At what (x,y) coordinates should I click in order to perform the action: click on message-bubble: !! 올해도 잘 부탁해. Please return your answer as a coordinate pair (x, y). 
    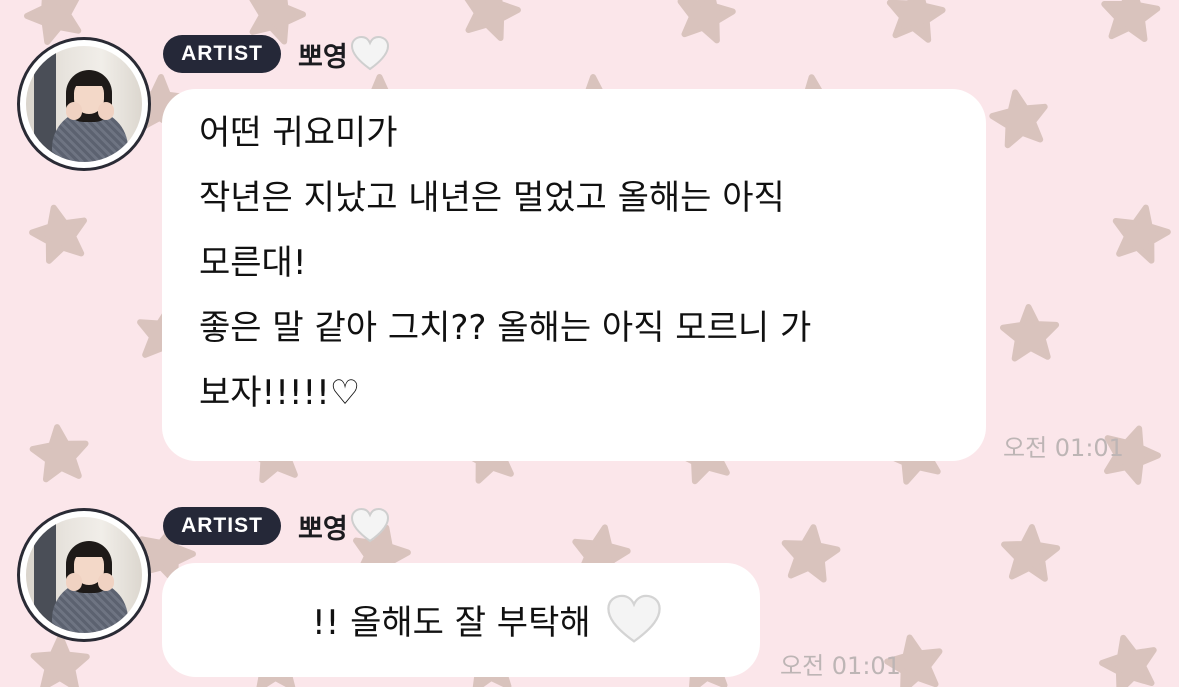
    Looking at the image, I should click on (461, 620).